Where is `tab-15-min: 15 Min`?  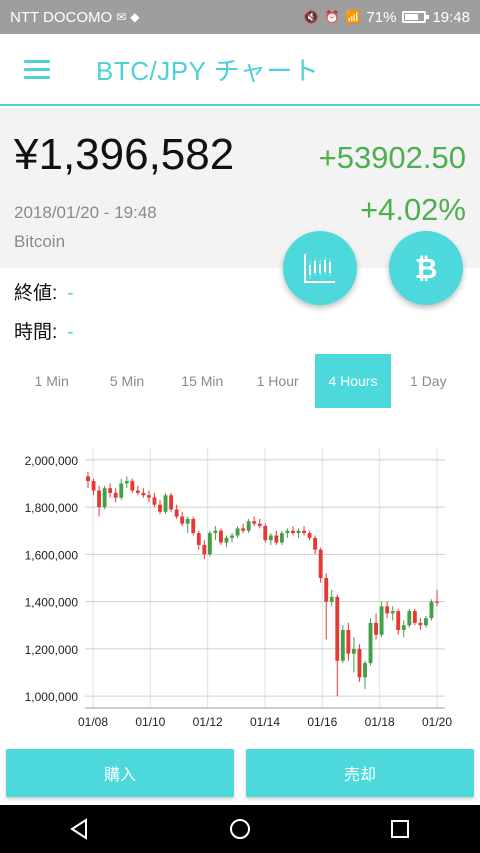
tab-15-min: 15 Min is located at coordinates (202, 381).